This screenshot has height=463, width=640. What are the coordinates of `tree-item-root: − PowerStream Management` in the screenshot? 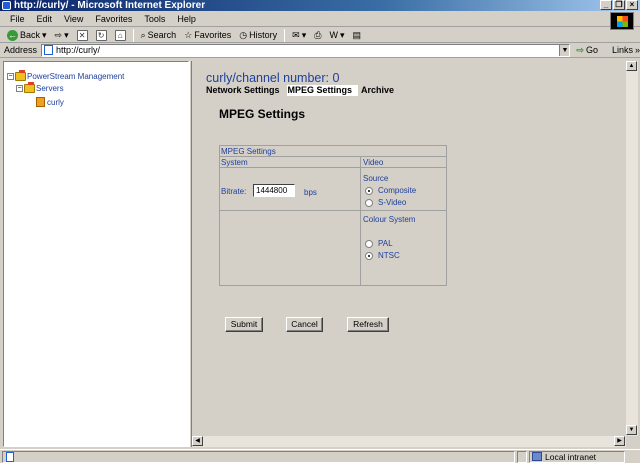 It's located at (66, 75).